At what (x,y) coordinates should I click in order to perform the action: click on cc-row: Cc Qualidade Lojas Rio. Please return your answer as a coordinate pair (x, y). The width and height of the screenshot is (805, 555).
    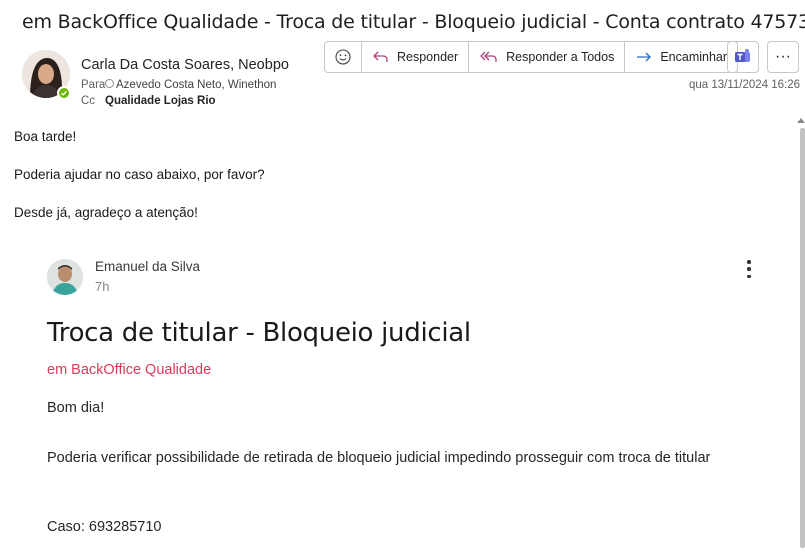
    Looking at the image, I should click on (148, 101).